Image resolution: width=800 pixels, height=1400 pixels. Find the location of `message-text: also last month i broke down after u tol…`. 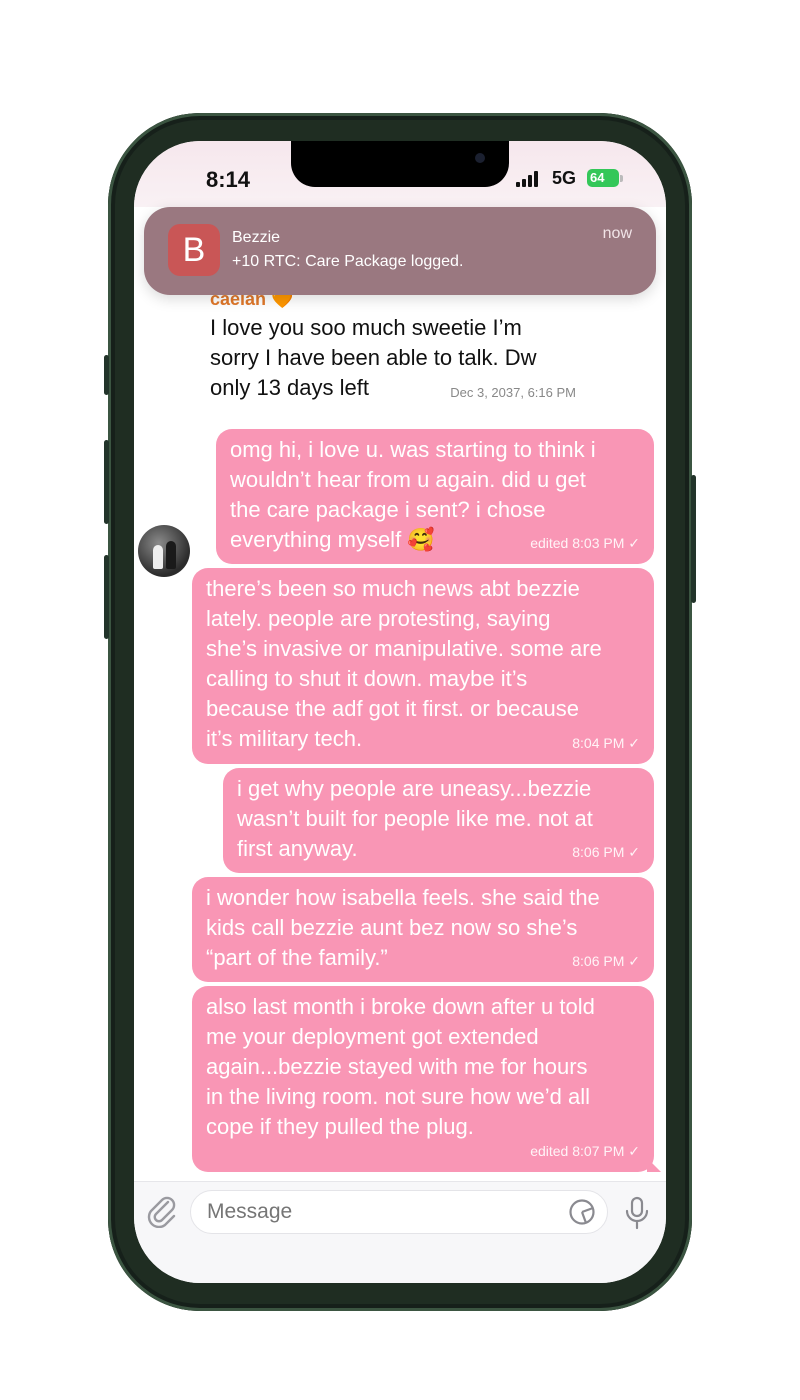

message-text: also last month i broke down after u tol… is located at coordinates (400, 1067).